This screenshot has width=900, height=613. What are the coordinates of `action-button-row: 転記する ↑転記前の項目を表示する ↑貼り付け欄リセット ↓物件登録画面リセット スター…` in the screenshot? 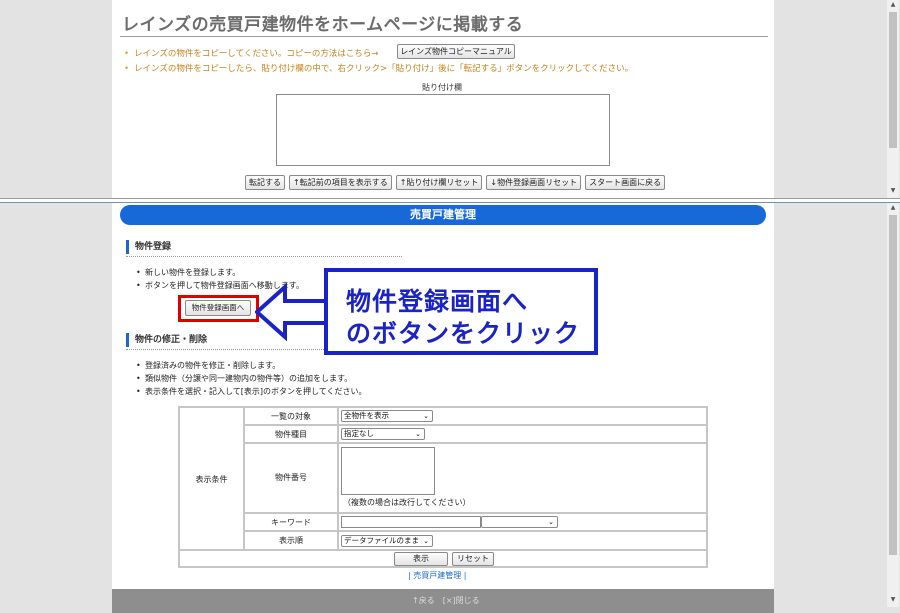 It's located at (457, 180).